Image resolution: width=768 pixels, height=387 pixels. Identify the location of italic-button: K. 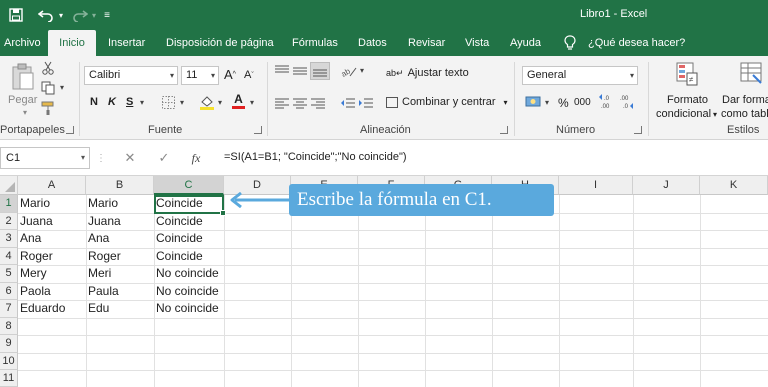
(112, 102).